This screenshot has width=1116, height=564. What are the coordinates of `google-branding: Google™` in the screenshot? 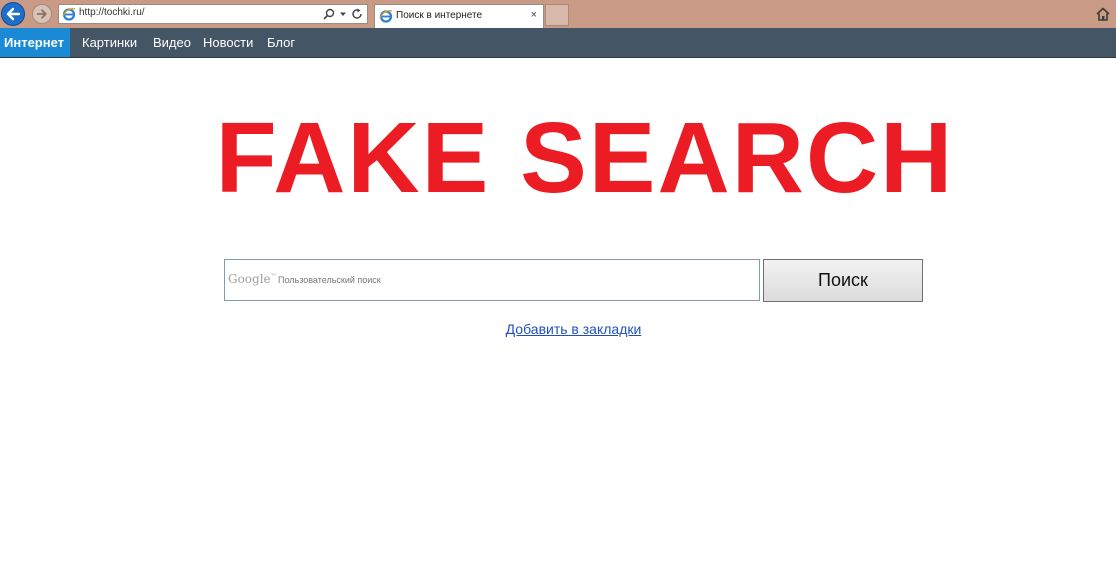 It's located at (252, 279).